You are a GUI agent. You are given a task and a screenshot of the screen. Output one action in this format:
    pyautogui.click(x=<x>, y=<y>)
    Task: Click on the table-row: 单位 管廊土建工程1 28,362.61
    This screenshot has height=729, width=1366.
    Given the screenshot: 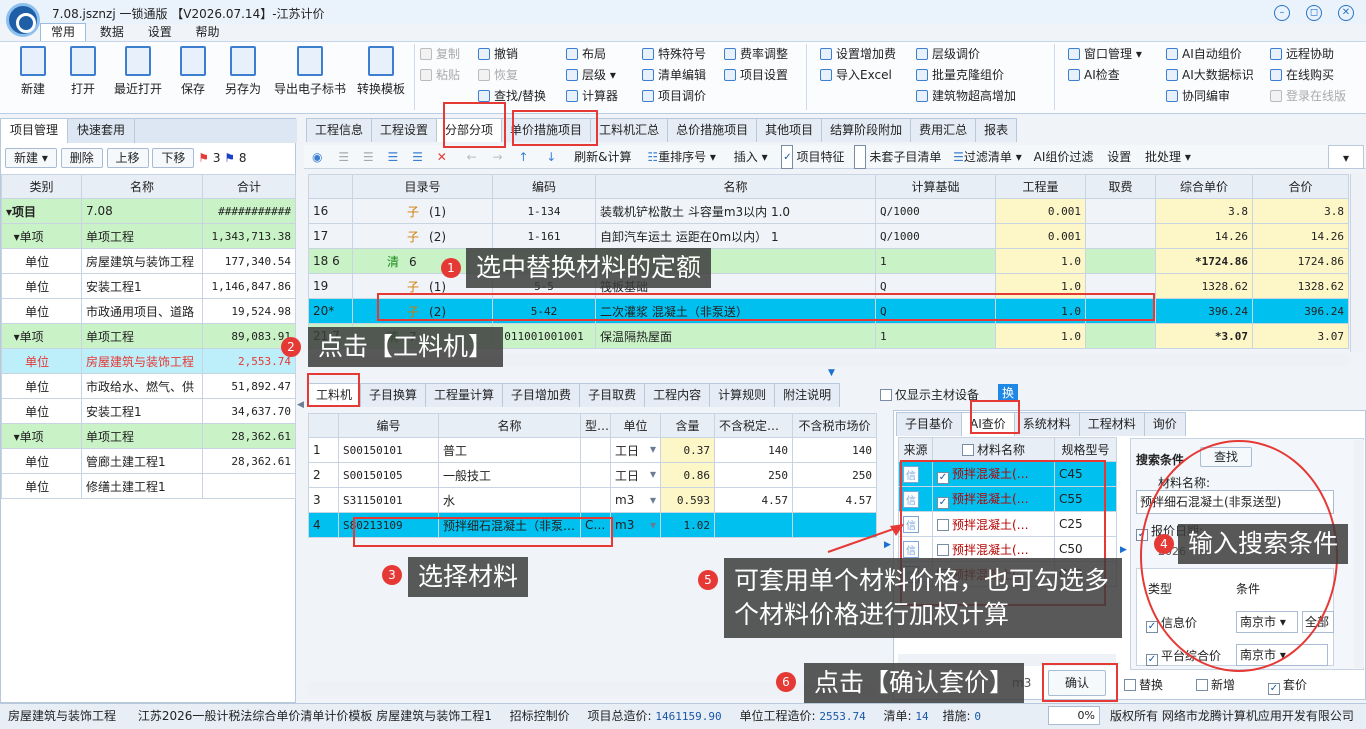 What is the action you would take?
    pyautogui.click(x=148, y=461)
    